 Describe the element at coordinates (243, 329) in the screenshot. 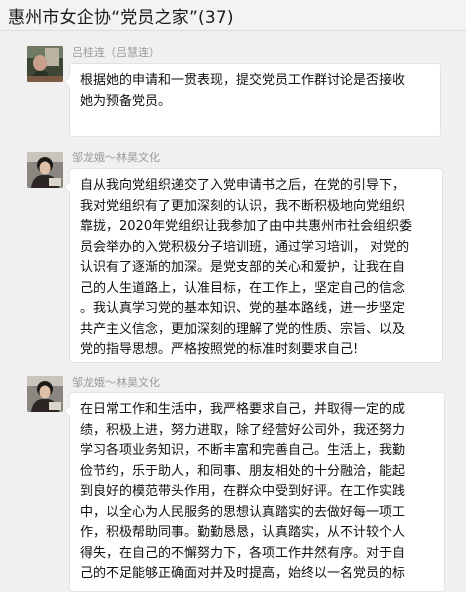

I see `message-line: 共产主义信念，更加深刻的理解了党的性质、宗旨、以及` at that location.